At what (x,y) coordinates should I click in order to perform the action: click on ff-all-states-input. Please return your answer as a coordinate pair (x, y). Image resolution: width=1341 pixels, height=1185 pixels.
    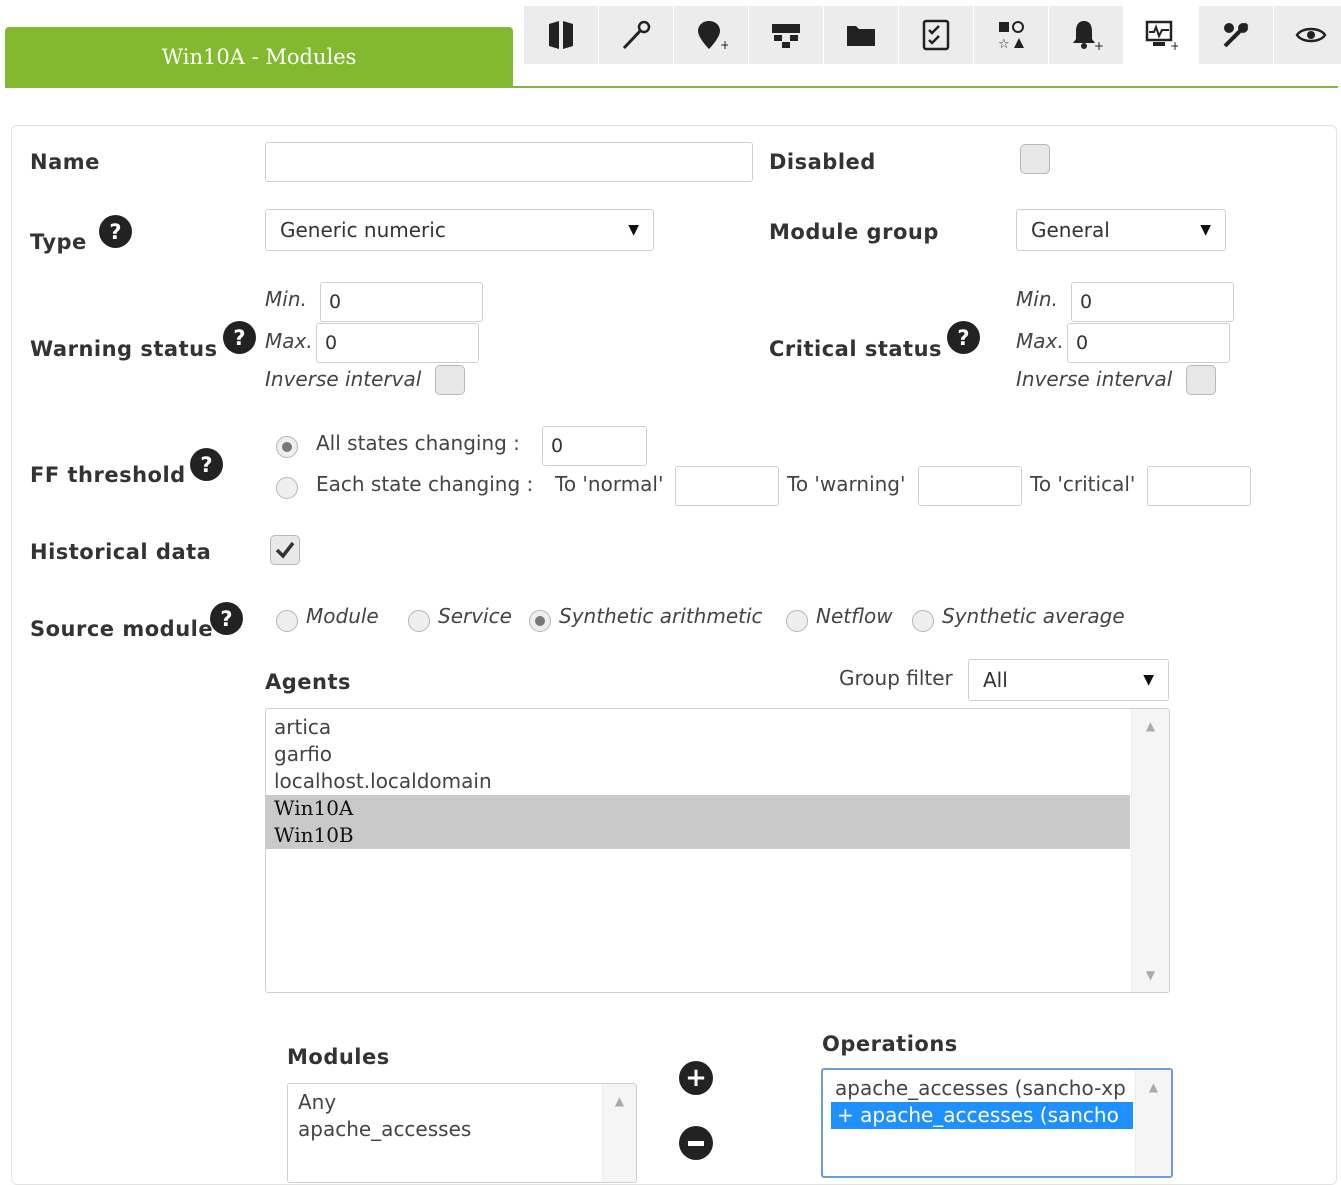
    Looking at the image, I should click on (594, 446).